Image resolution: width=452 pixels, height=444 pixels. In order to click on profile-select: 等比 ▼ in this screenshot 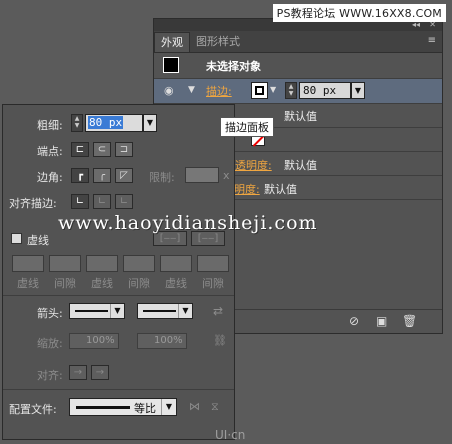, I will do `click(123, 407)`.